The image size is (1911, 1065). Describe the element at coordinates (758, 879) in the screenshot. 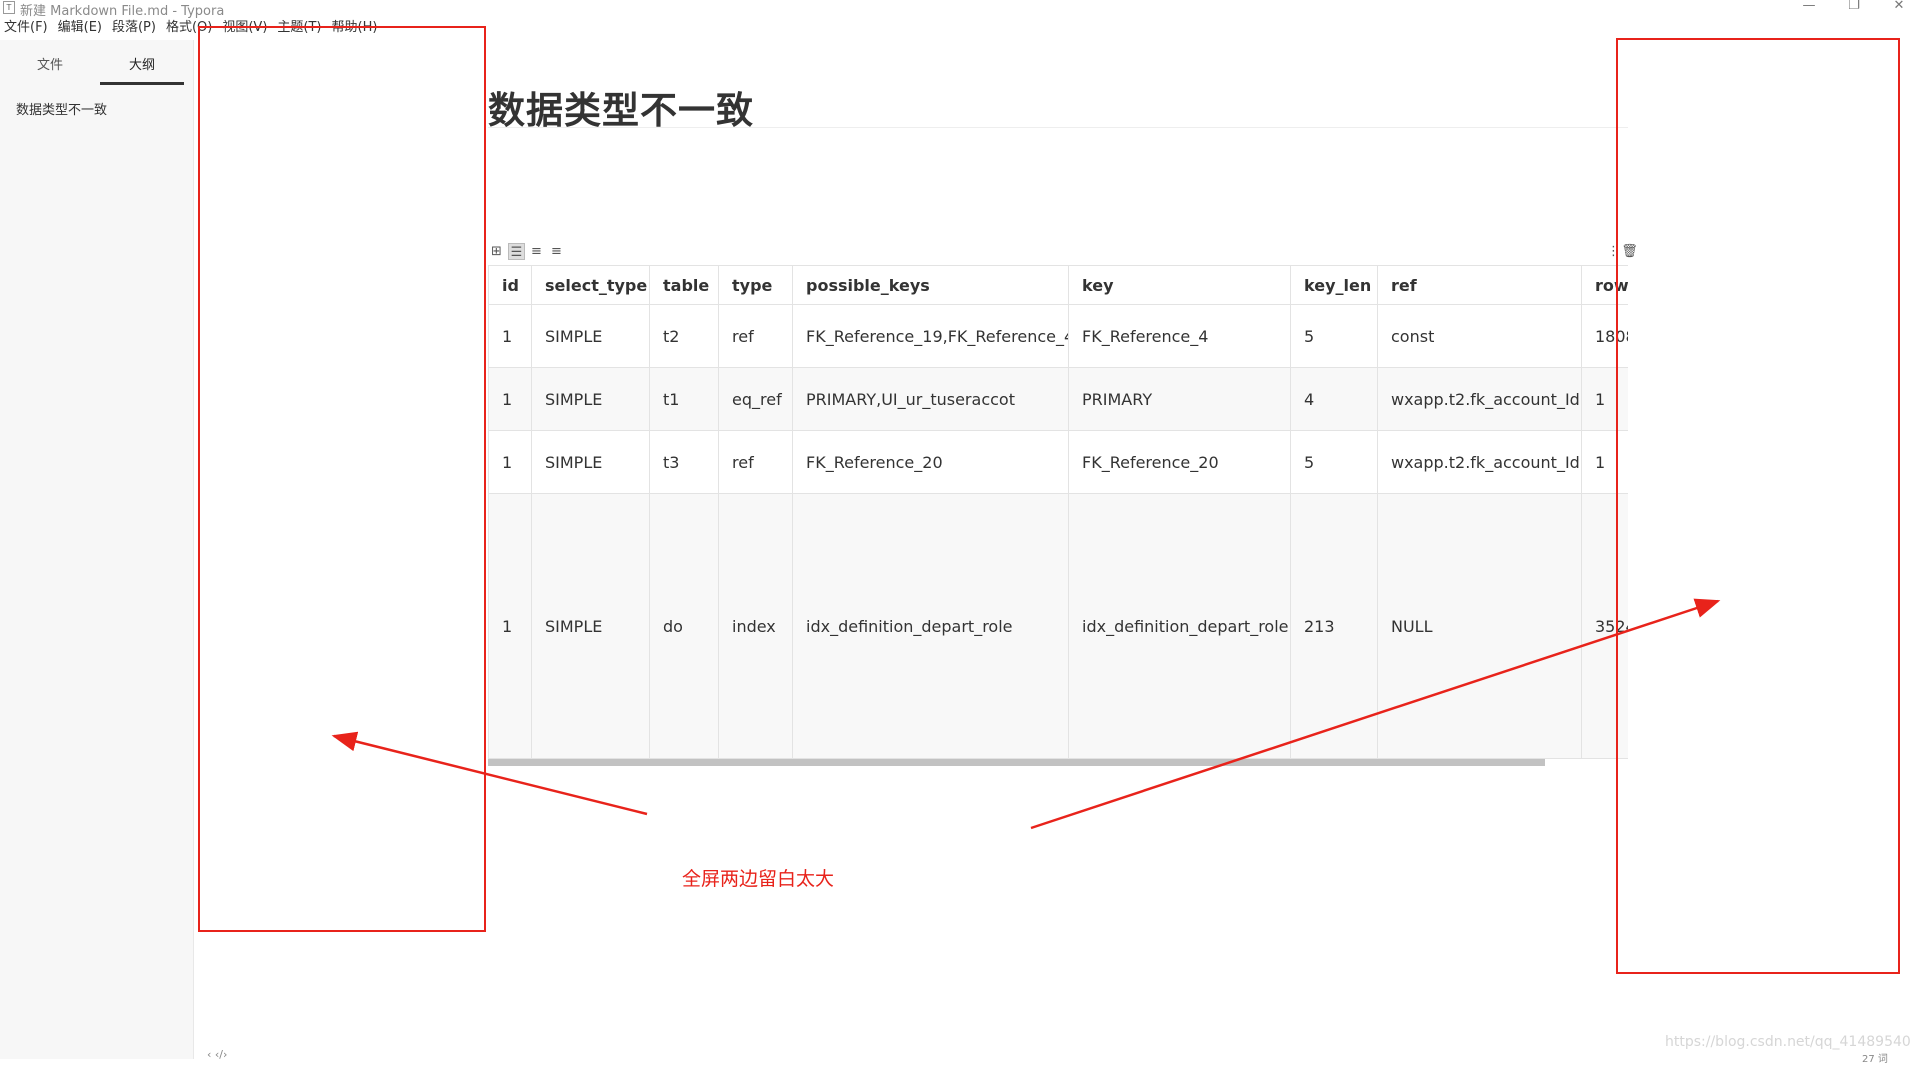

I see `annotation-note: 全屏两边留白太大` at that location.